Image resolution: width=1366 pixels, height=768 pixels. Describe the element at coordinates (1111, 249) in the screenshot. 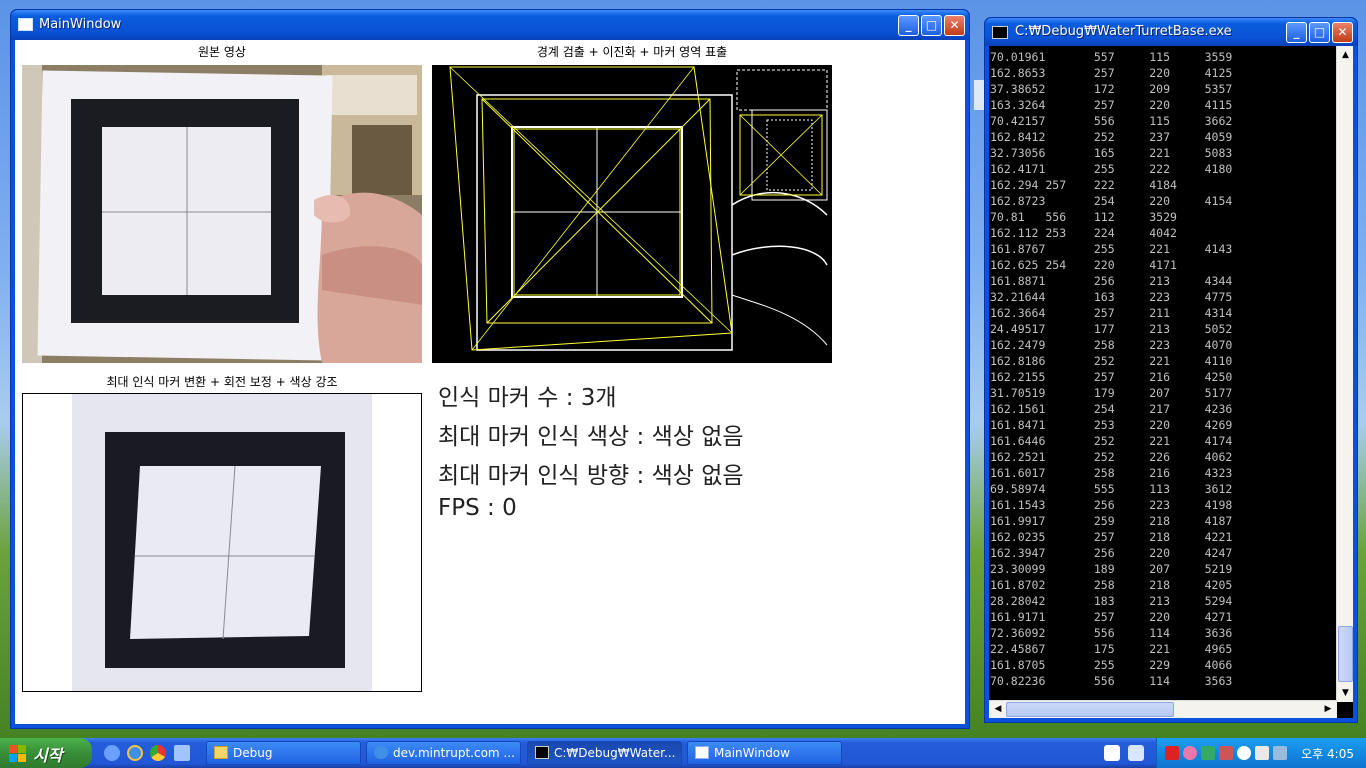

I see `console-line: 161.8767 255 221 4143` at that location.